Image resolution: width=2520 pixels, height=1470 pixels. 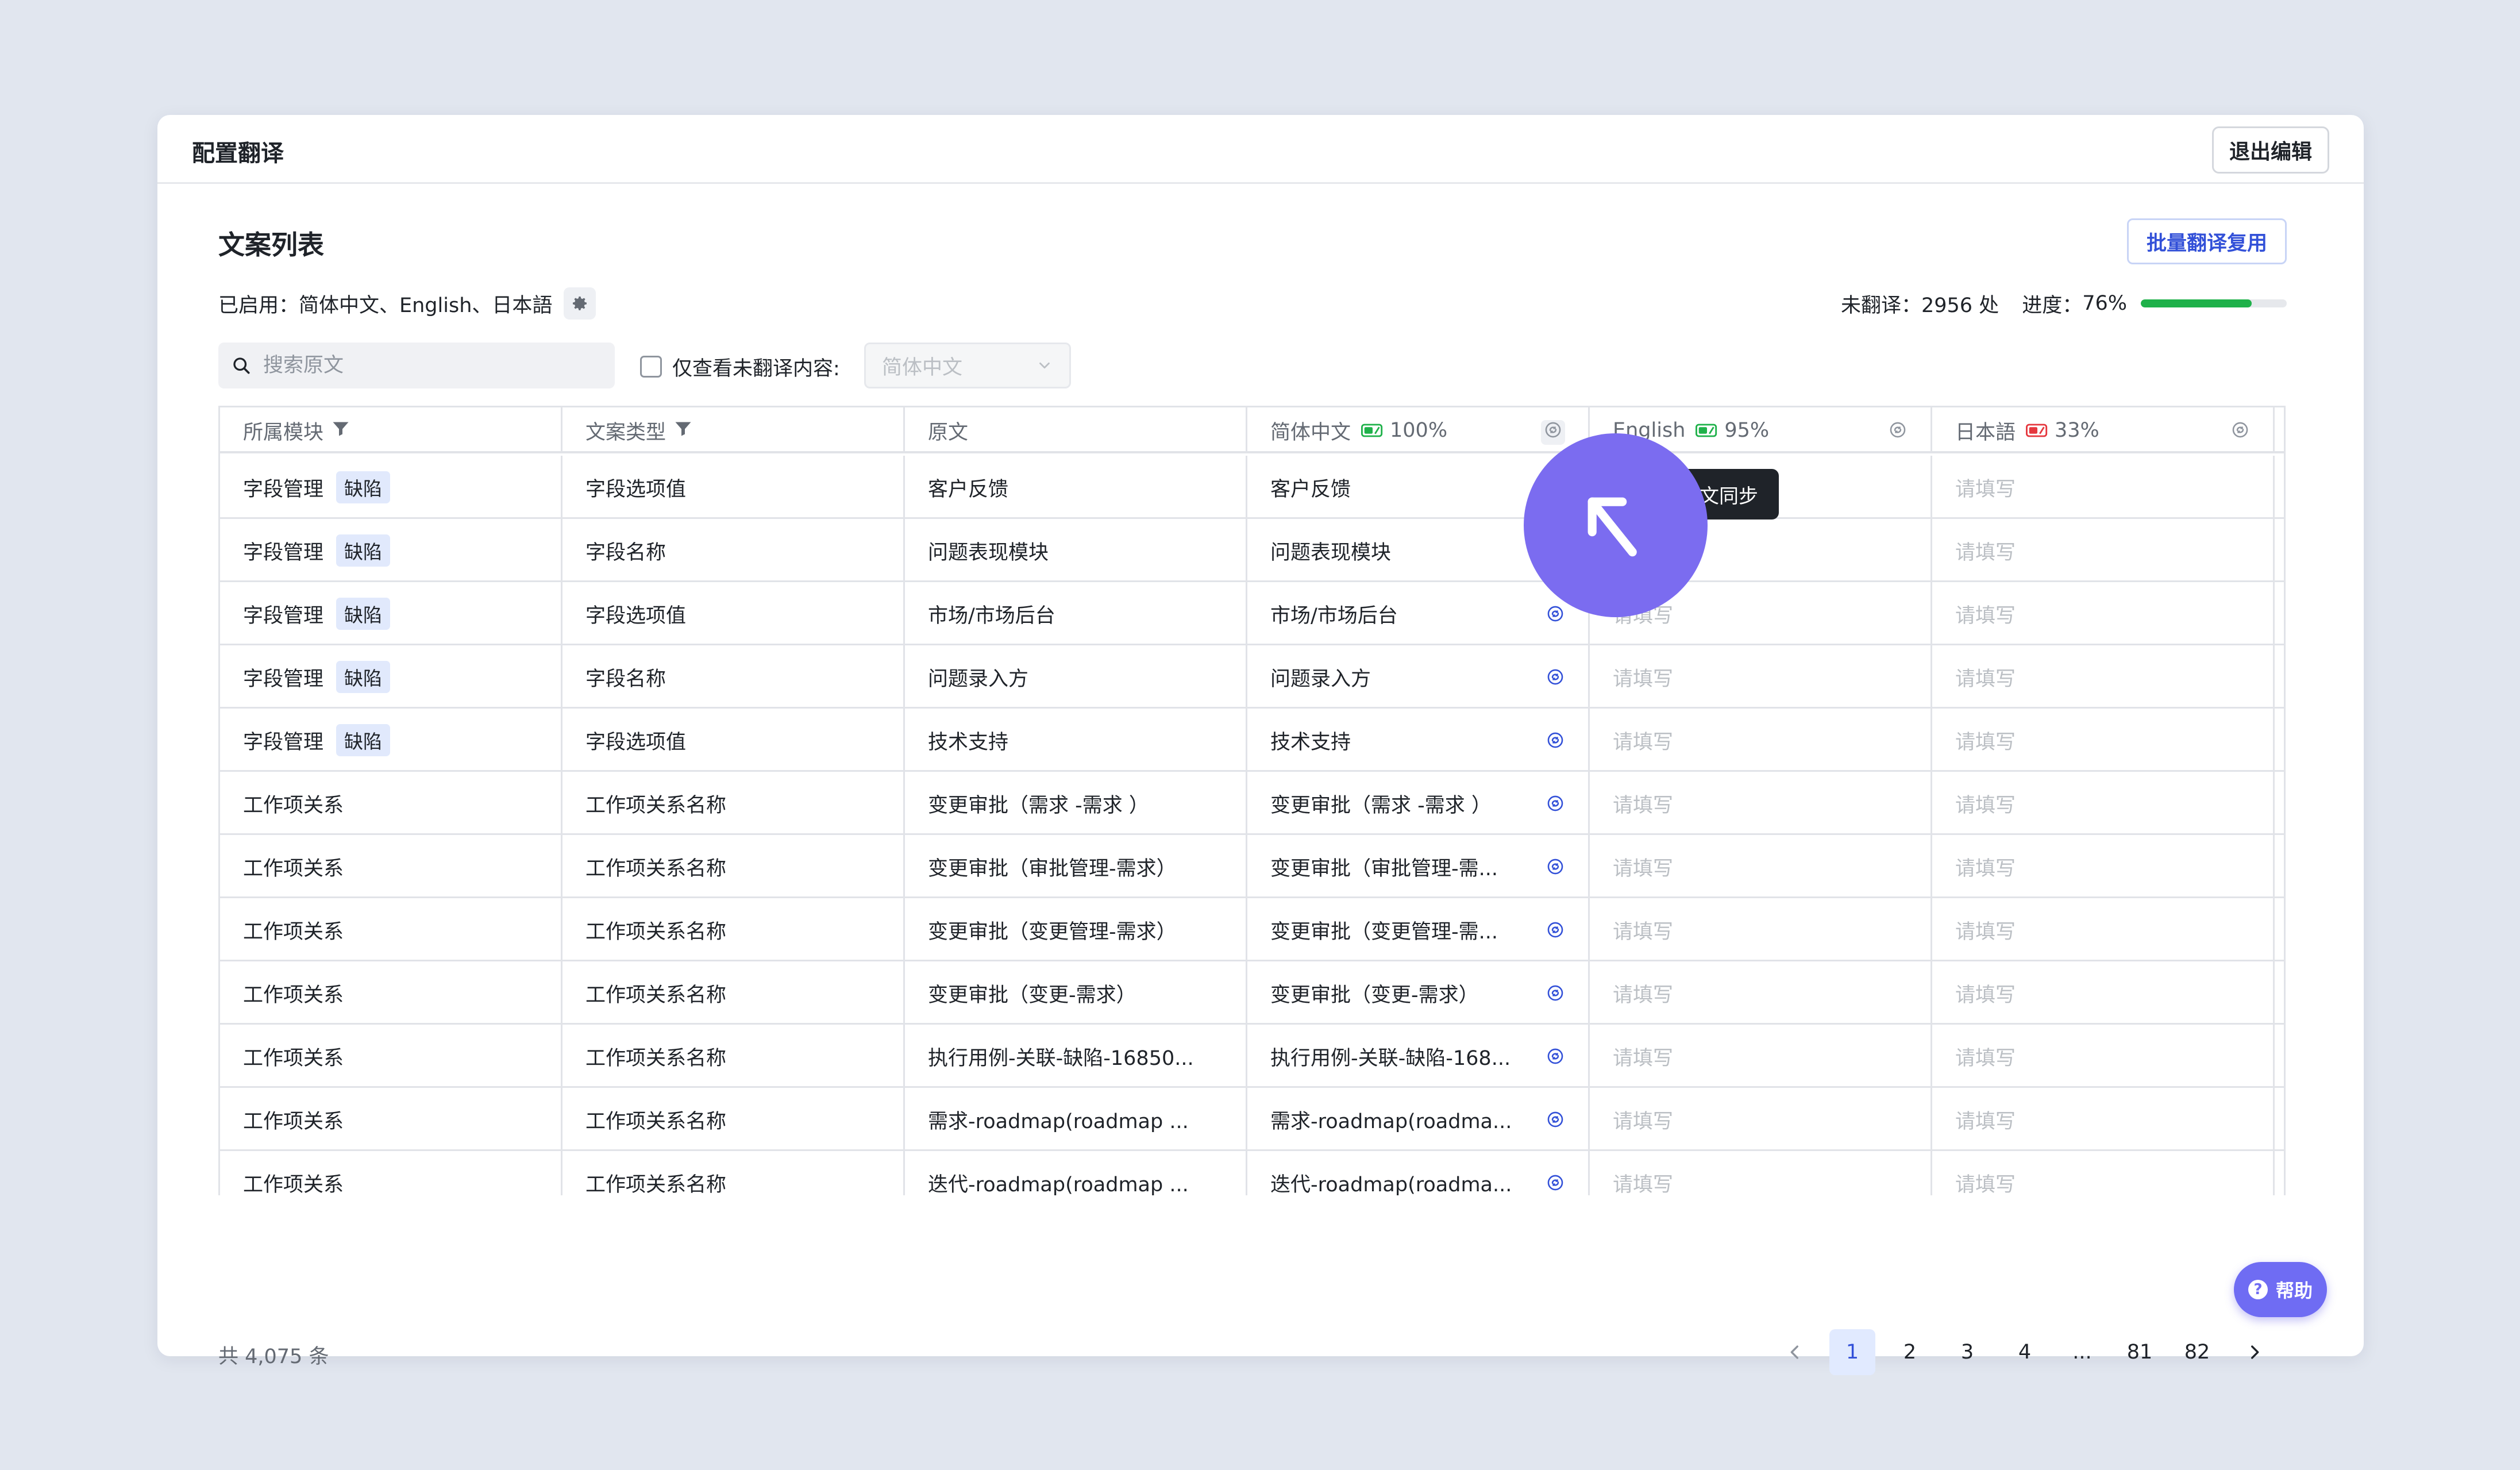 What do you see at coordinates (1419, 993) in the screenshot?
I see `cell-zh: 变更审批（变更-需求）` at bounding box center [1419, 993].